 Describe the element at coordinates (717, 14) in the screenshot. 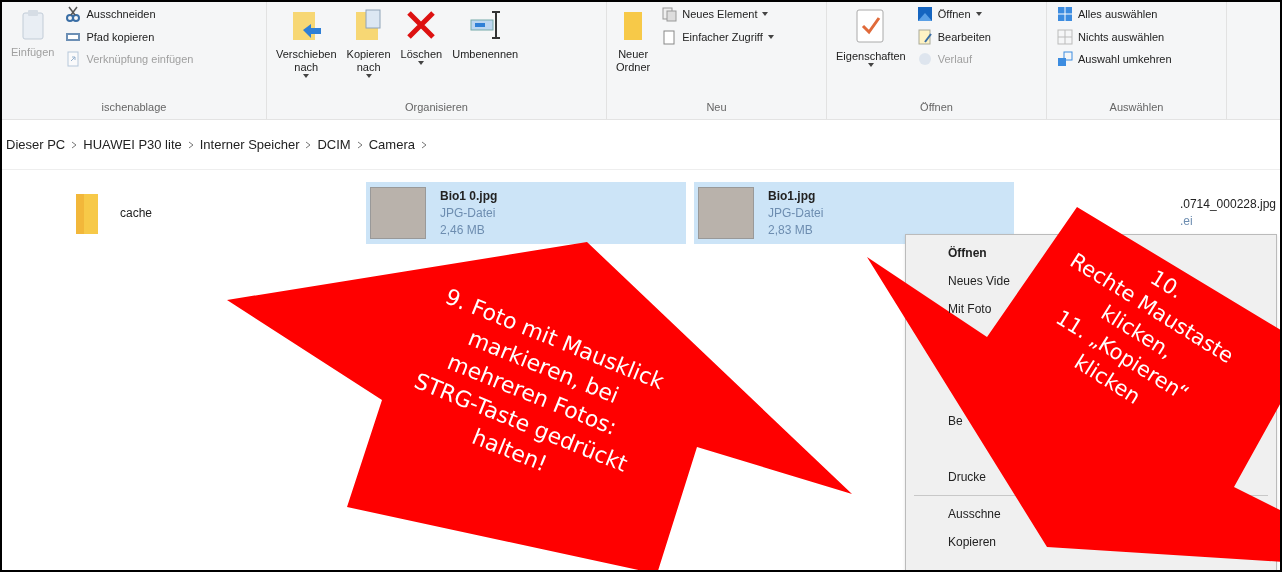

I see `ribbon-button: Neues Element` at that location.